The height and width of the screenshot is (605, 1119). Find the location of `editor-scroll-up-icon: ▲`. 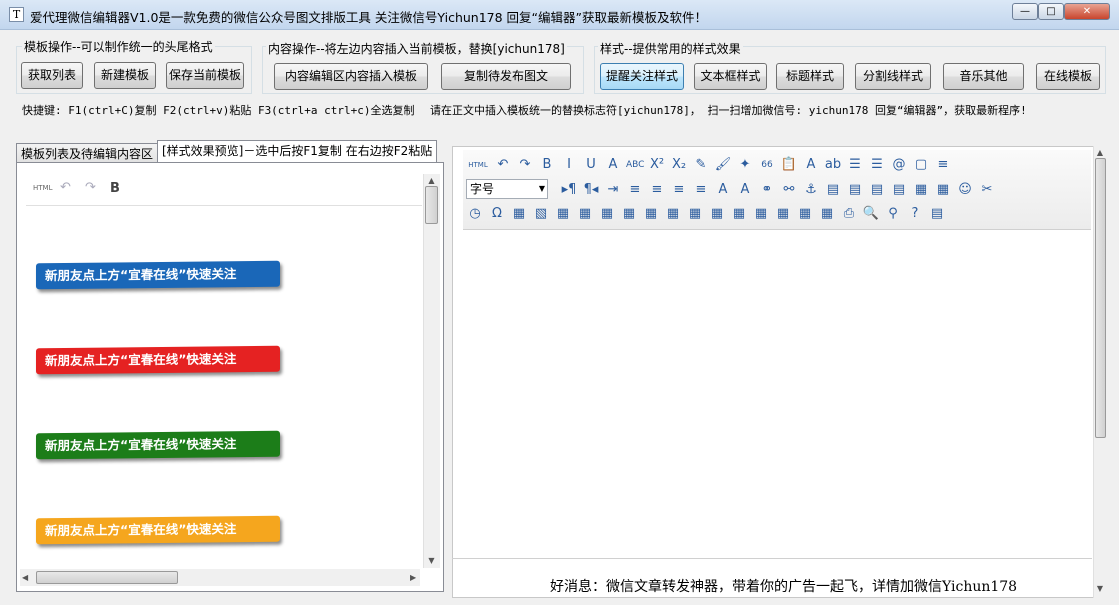

editor-scroll-up-icon: ▲ is located at coordinates (1100, 152).